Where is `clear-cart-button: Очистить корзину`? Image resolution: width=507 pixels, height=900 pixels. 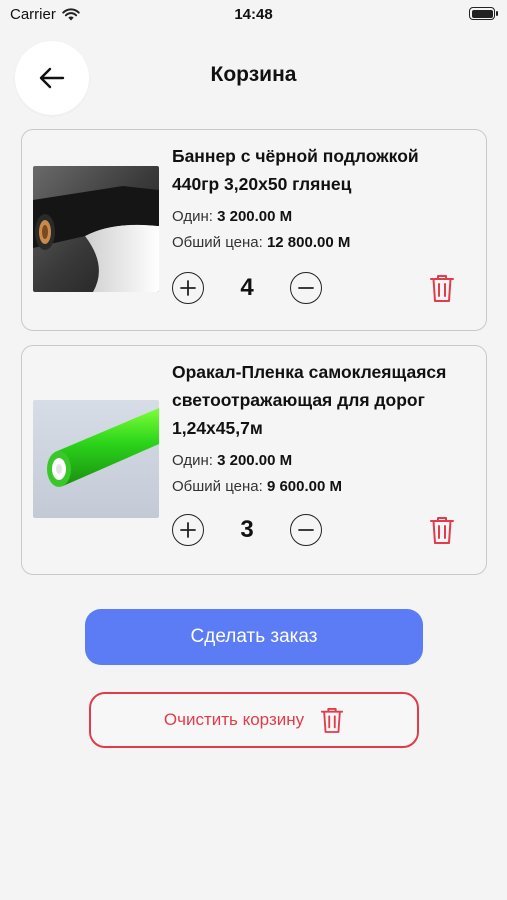 clear-cart-button: Очистить корзину is located at coordinates (254, 720).